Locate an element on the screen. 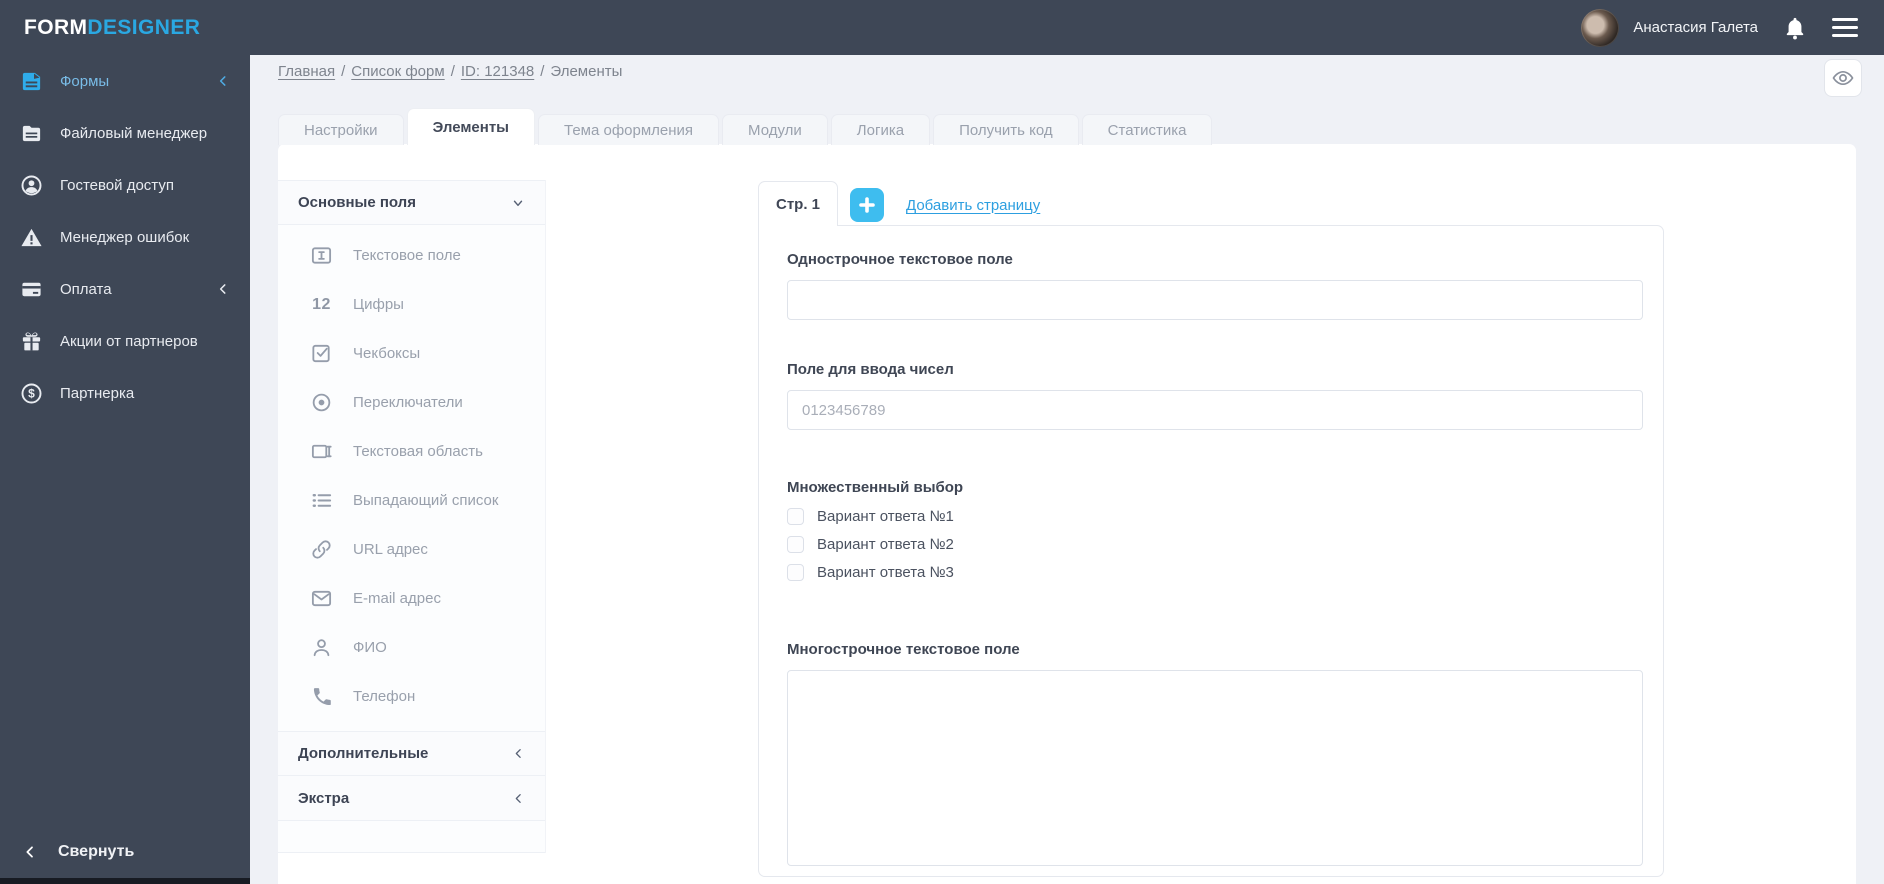 This screenshot has width=1884, height=884. user-menu: Анастасия Галета is located at coordinates (1669, 27).